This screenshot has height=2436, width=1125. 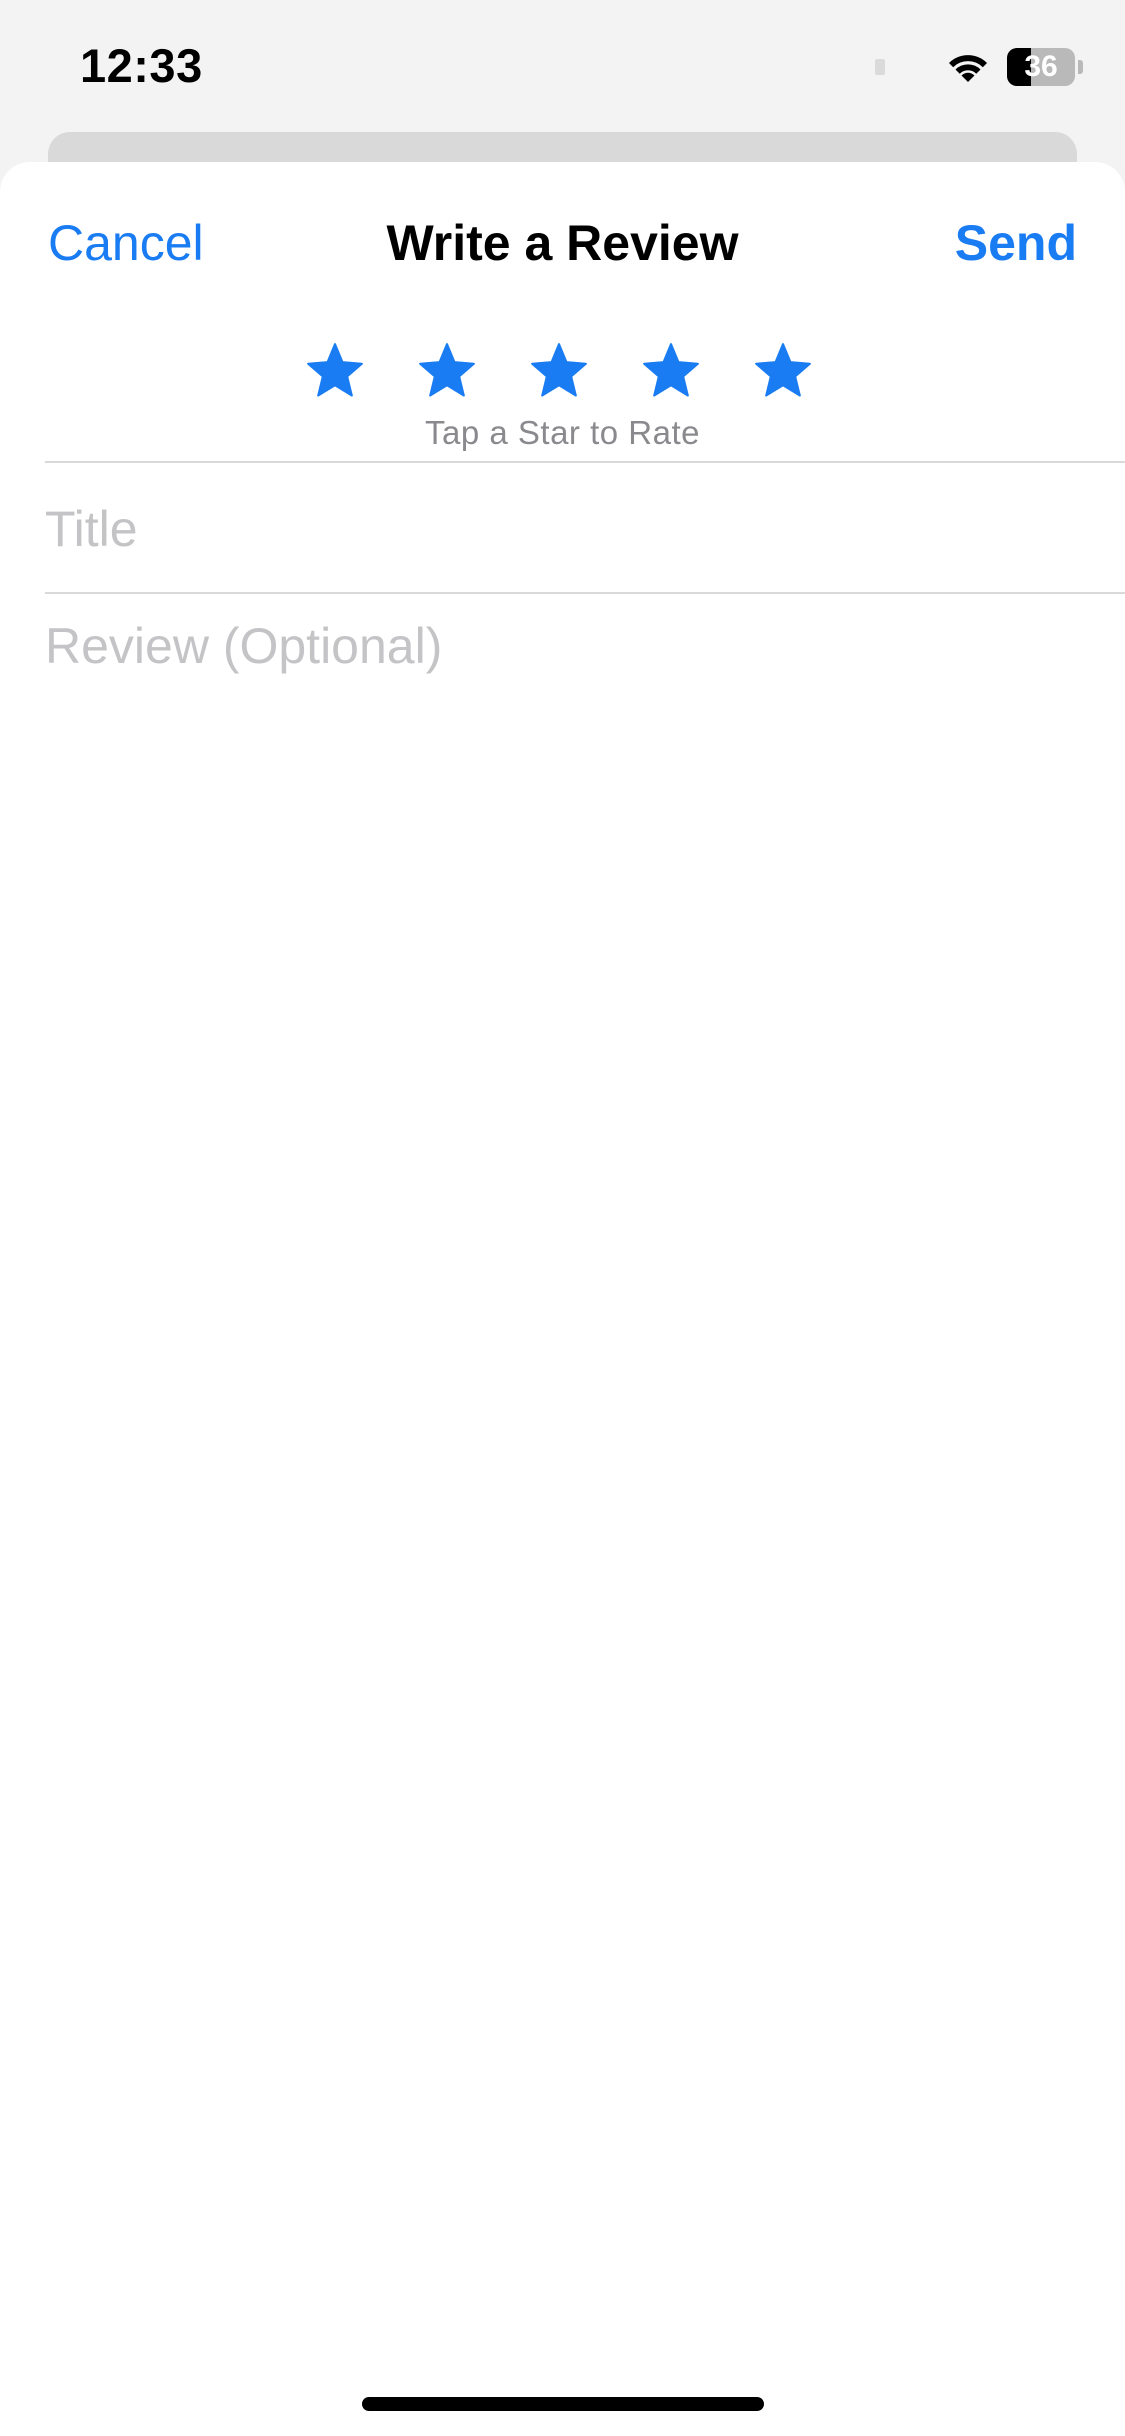 What do you see at coordinates (1016, 243) in the screenshot?
I see `send-button: Send` at bounding box center [1016, 243].